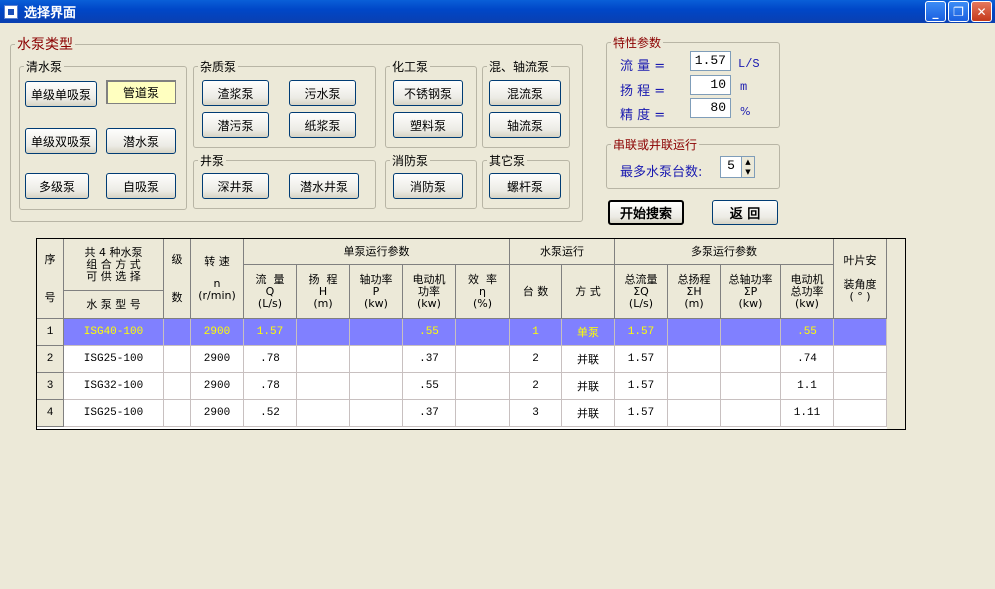 This screenshot has height=589, width=995. Describe the element at coordinates (588, 292) in the screenshot. I see `header-mode: 方 式` at that location.